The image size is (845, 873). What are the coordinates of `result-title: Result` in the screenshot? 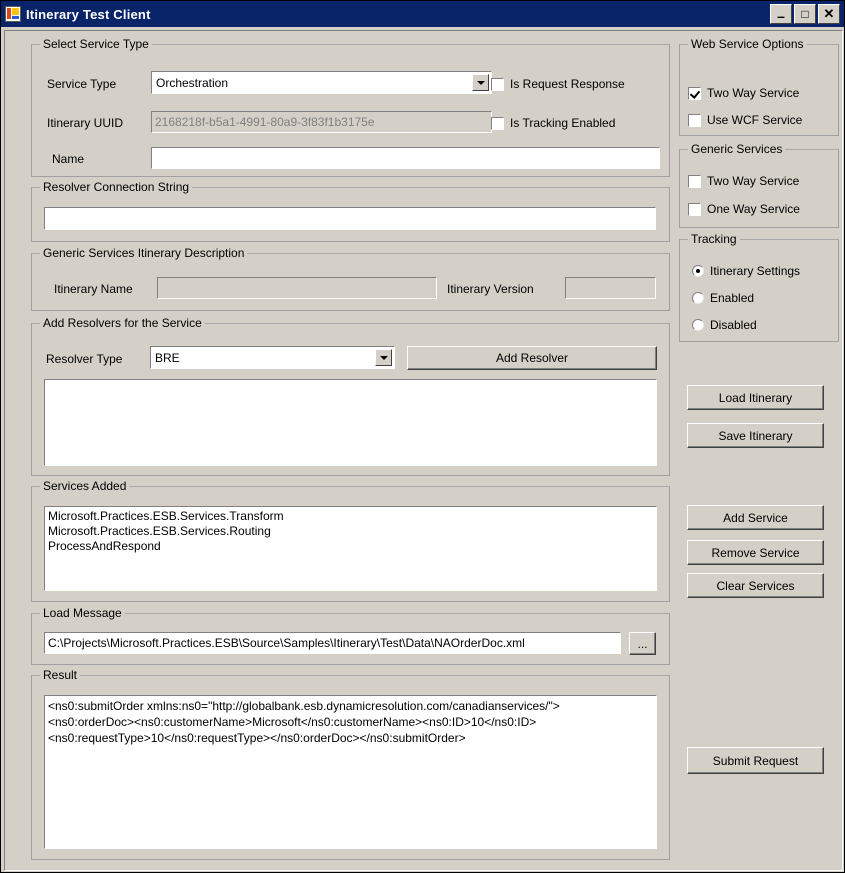 It's located at (60, 675).